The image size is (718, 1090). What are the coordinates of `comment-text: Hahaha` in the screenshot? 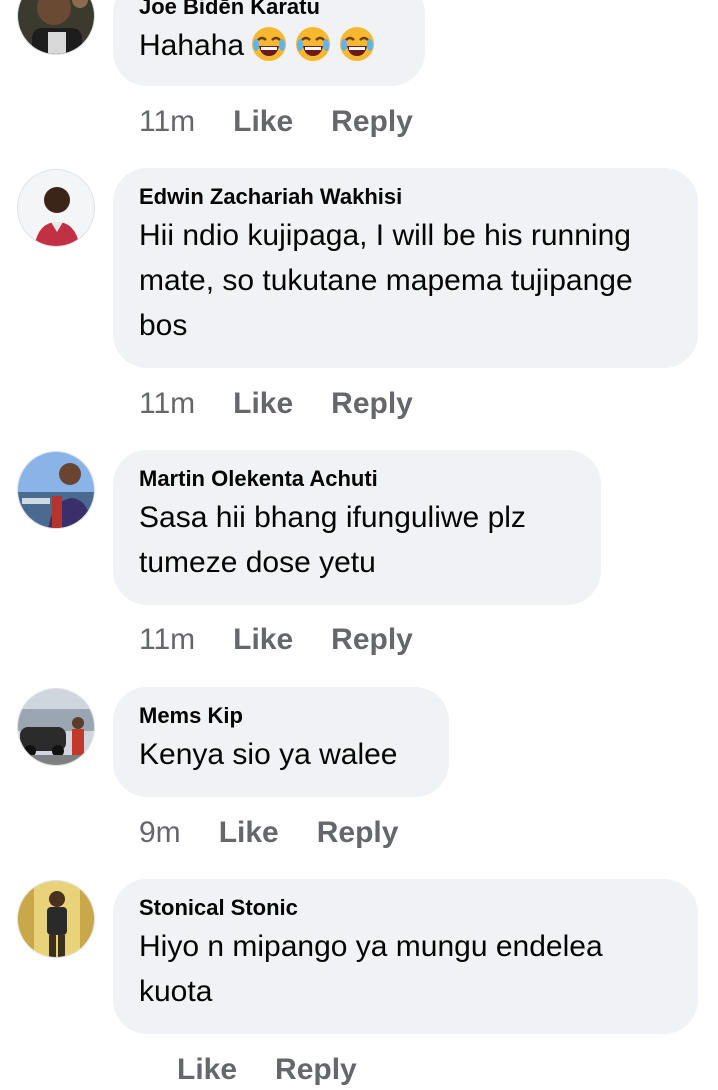 It's located at (269, 45).